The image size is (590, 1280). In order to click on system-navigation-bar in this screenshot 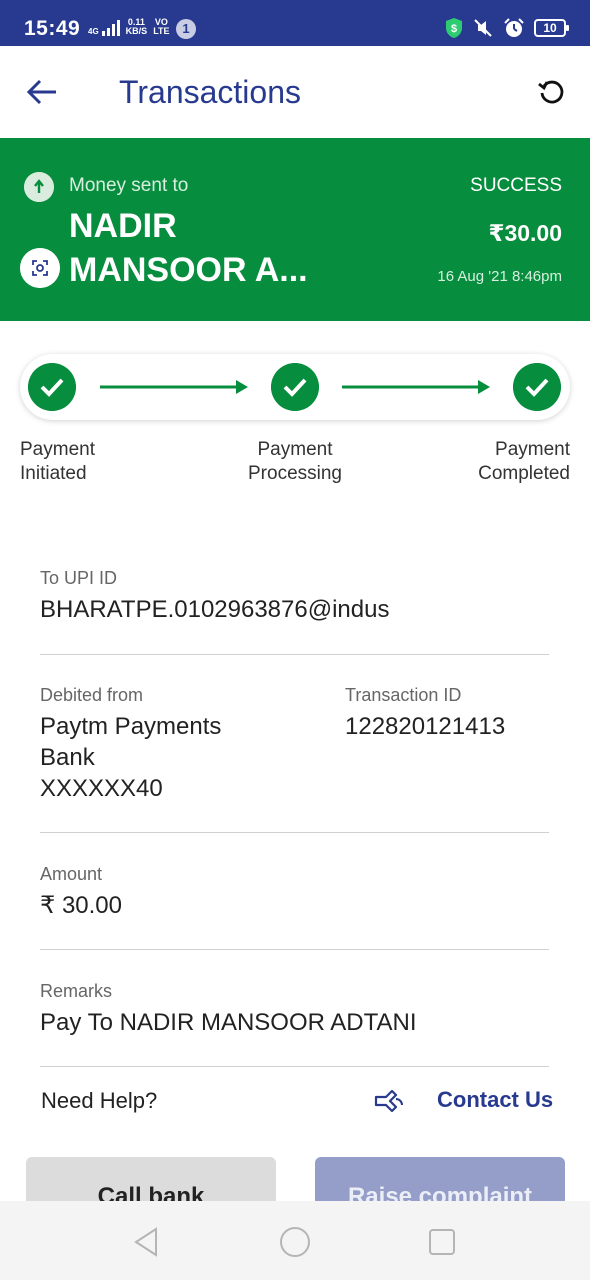, I will do `click(295, 1240)`.